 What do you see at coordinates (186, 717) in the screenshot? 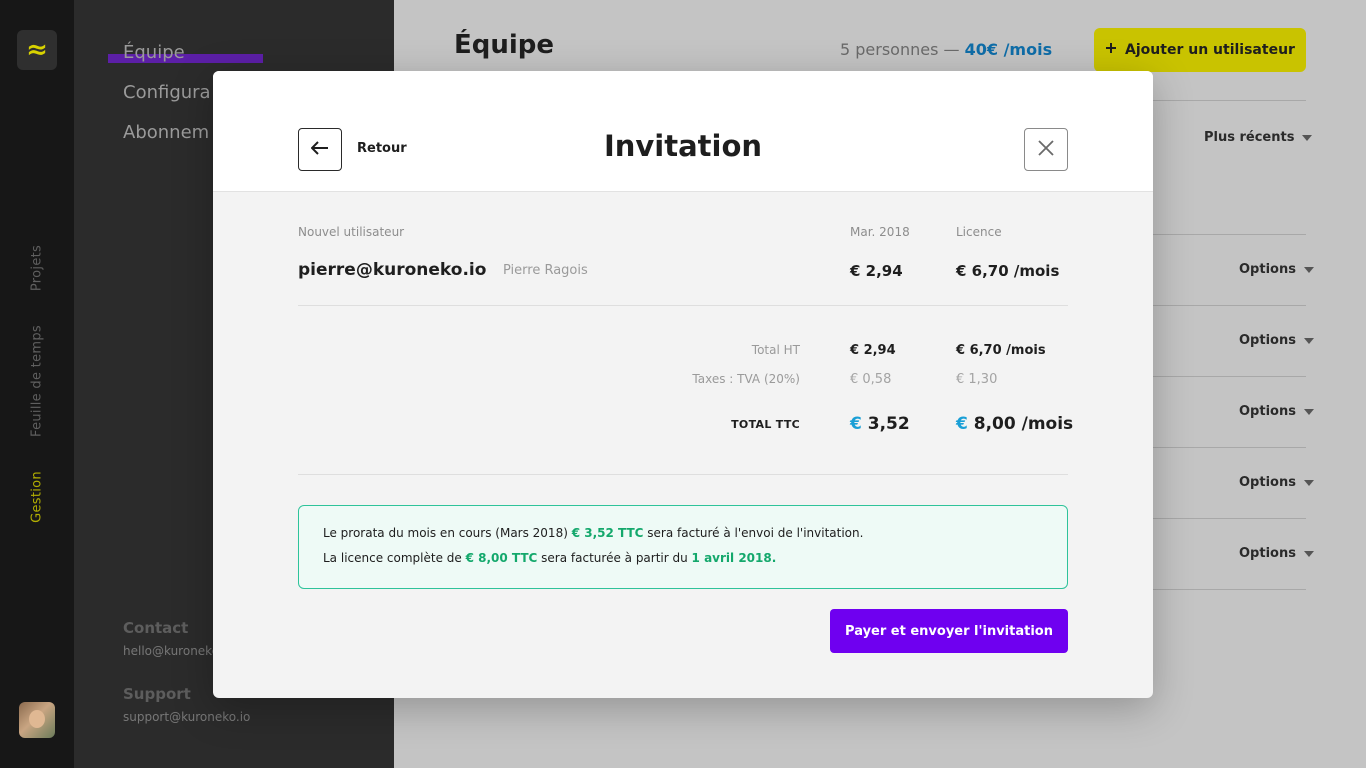
I see `support-email-link: support@kuroneko.io` at bounding box center [186, 717].